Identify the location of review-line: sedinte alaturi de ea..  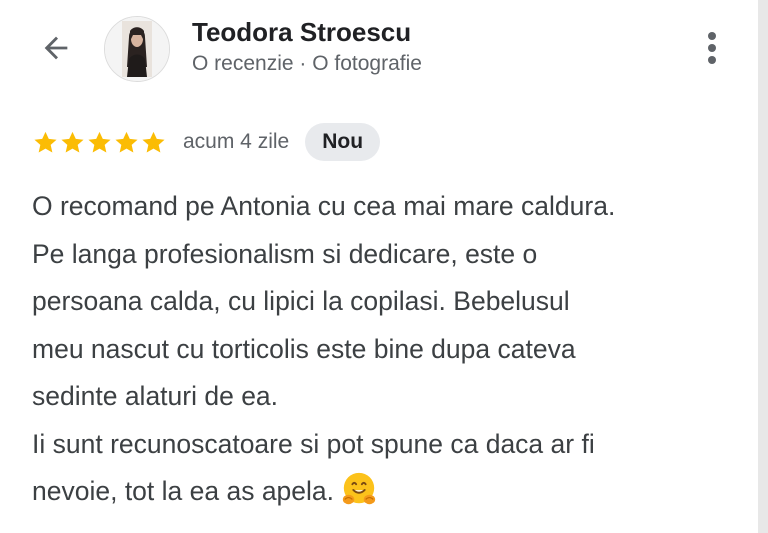
(155, 396).